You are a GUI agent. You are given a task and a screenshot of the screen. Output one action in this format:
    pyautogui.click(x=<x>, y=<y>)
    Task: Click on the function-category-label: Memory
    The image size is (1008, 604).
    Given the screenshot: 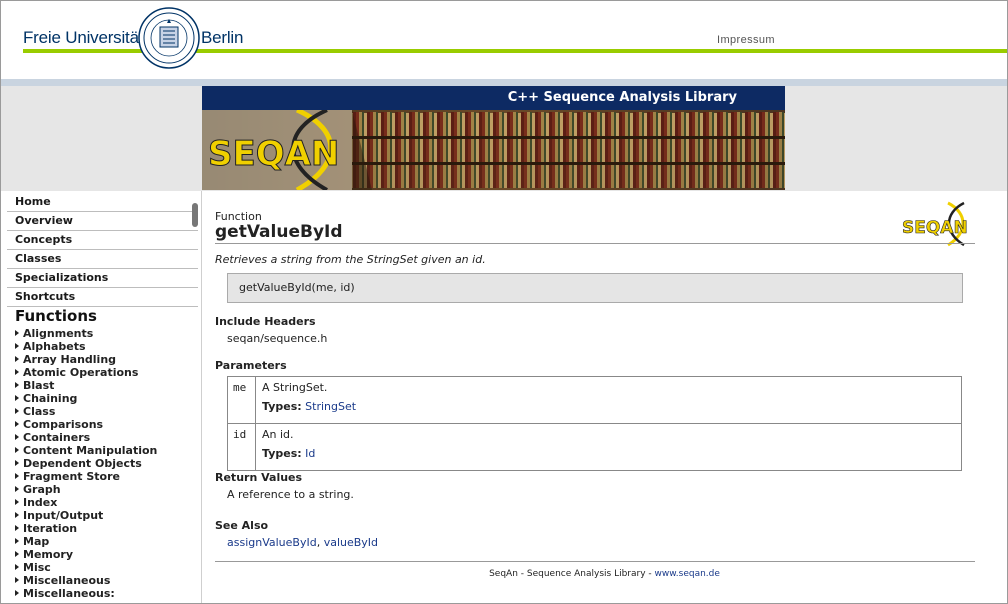 What is the action you would take?
    pyautogui.click(x=48, y=554)
    